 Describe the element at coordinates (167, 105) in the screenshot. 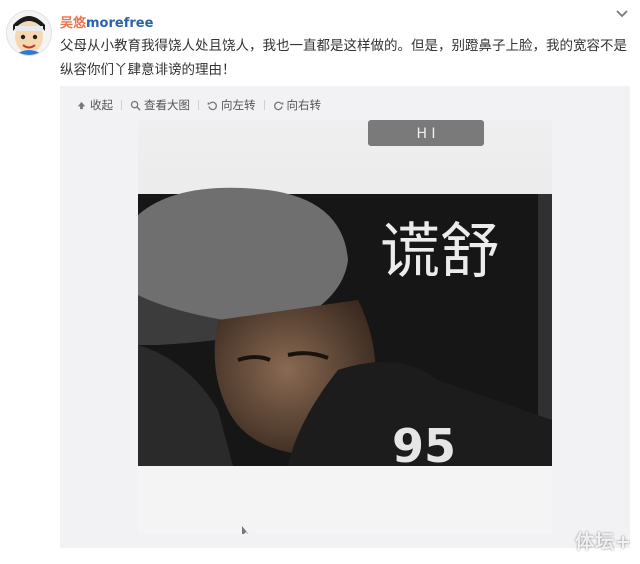

I see `view-large-label: 查看大图` at that location.